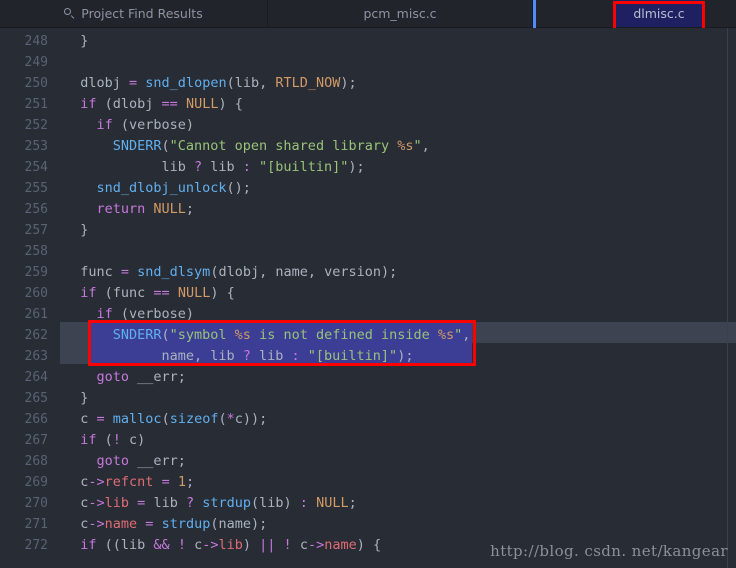 Image resolution: width=736 pixels, height=568 pixels. I want to click on code-line: 269 c->refcnt = 1;, so click(368, 482).